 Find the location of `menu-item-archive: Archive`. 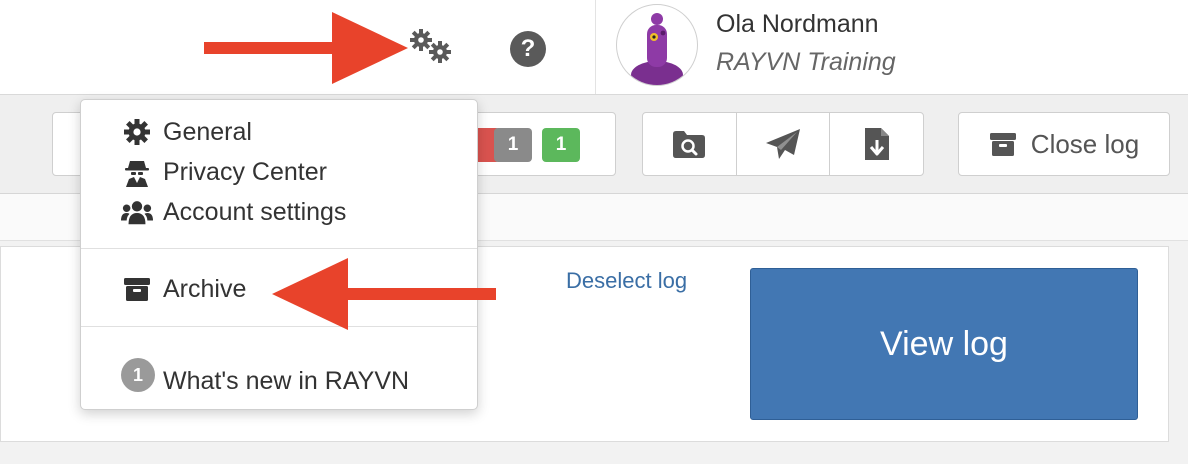

menu-item-archive: Archive is located at coordinates (183, 289).